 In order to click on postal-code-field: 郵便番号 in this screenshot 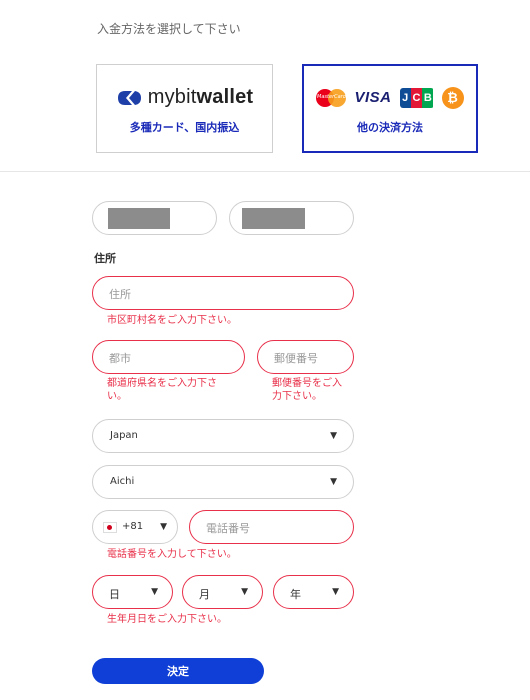, I will do `click(305, 357)`.